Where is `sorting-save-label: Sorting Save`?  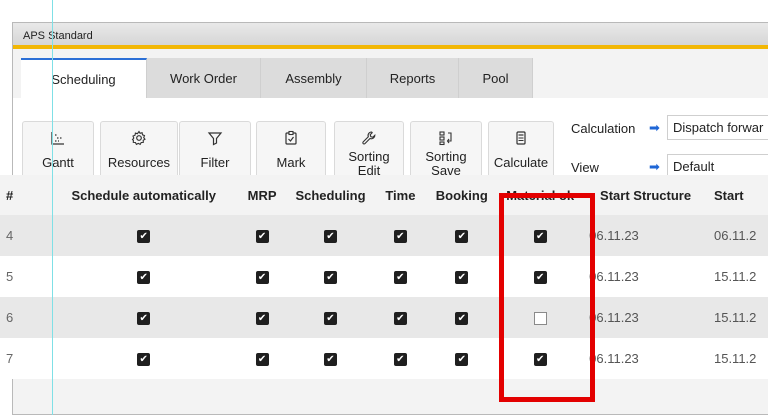
sorting-save-label: Sorting Save is located at coordinates (445, 164).